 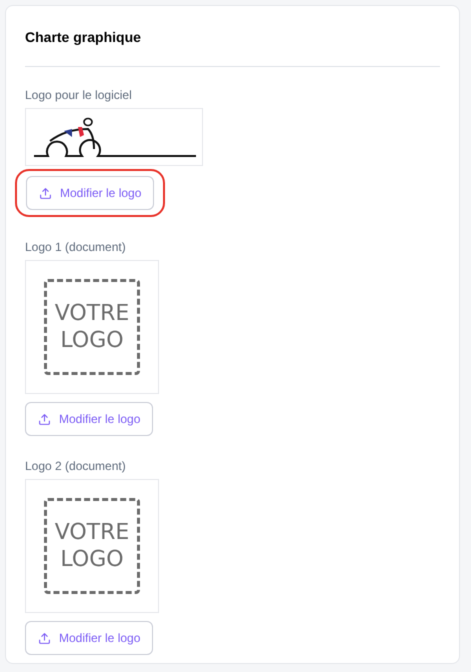 I want to click on logo-label: Logo pour le logiciel, so click(x=78, y=95).